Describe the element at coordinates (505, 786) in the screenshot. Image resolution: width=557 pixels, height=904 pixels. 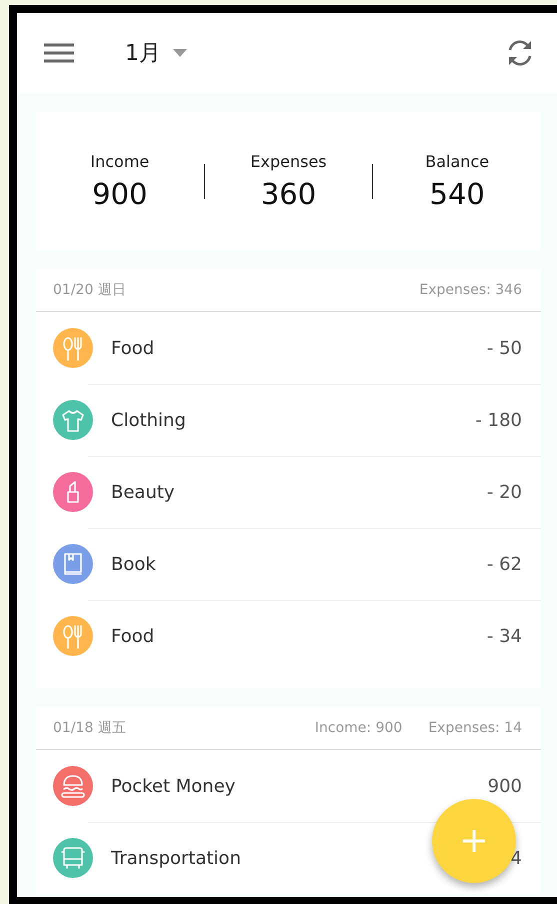
I see `amount: 900` at that location.